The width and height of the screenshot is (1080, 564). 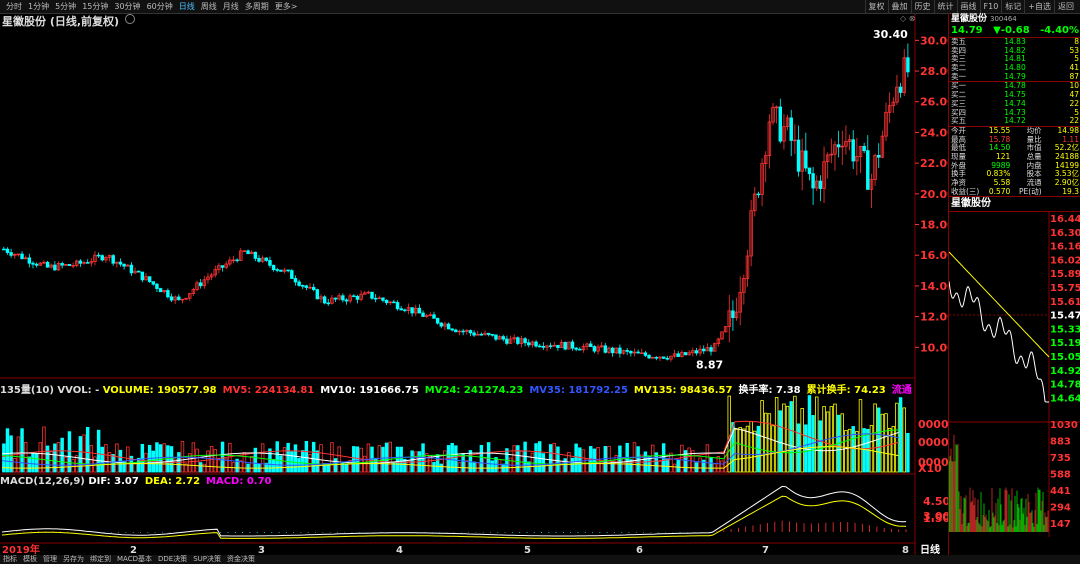 I want to click on window-controls-icon: ◇ ⊗, so click(x=907, y=18).